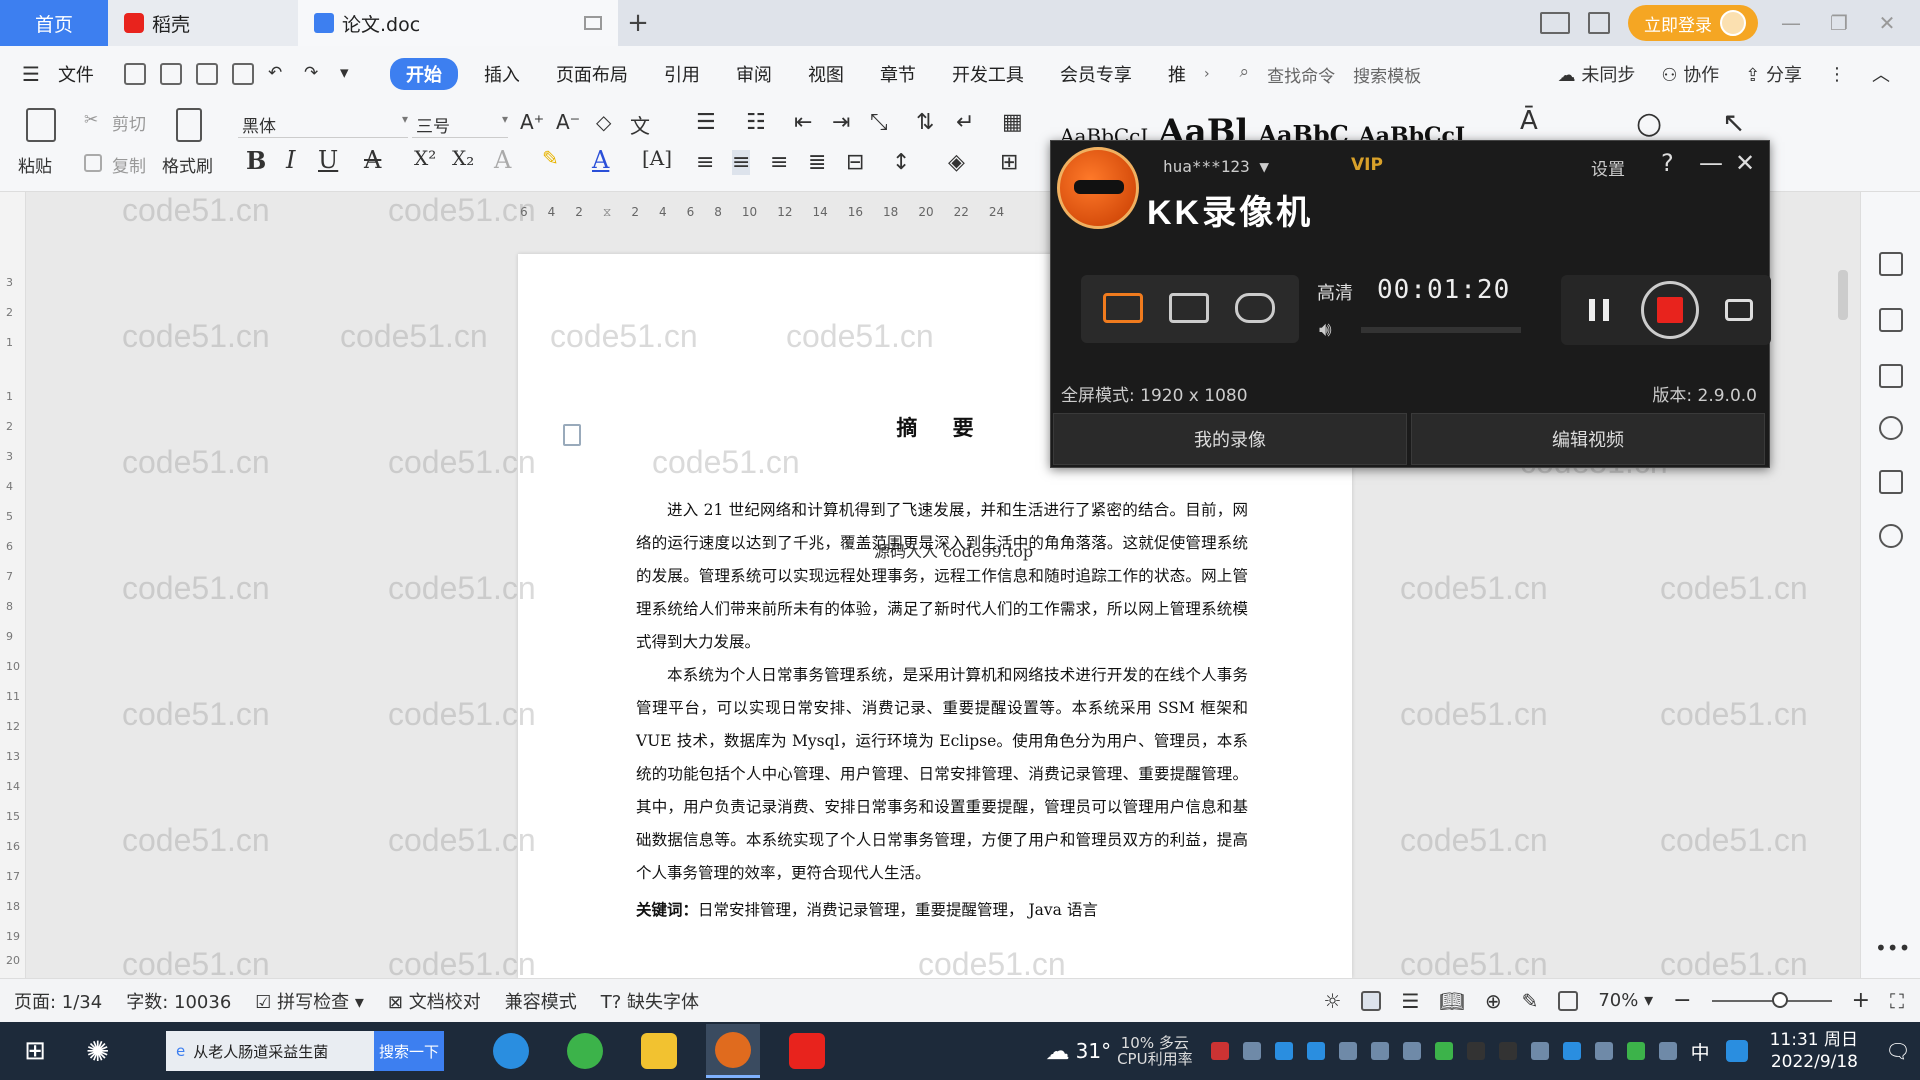 The width and height of the screenshot is (1920, 1080). I want to click on more-icon: ⋮, so click(1837, 74).